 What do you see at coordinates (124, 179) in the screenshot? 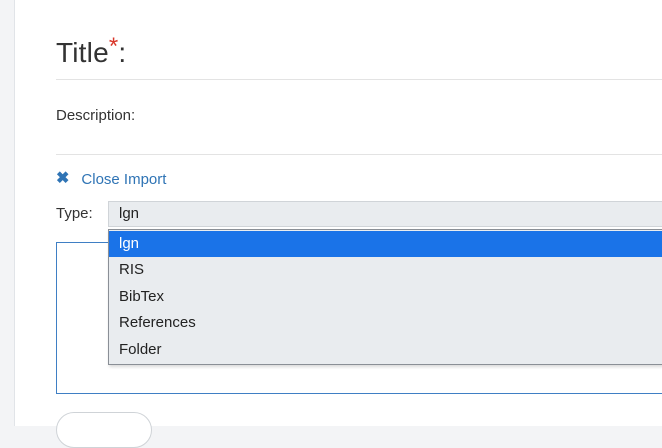
I see `close-import-label: Close Import` at bounding box center [124, 179].